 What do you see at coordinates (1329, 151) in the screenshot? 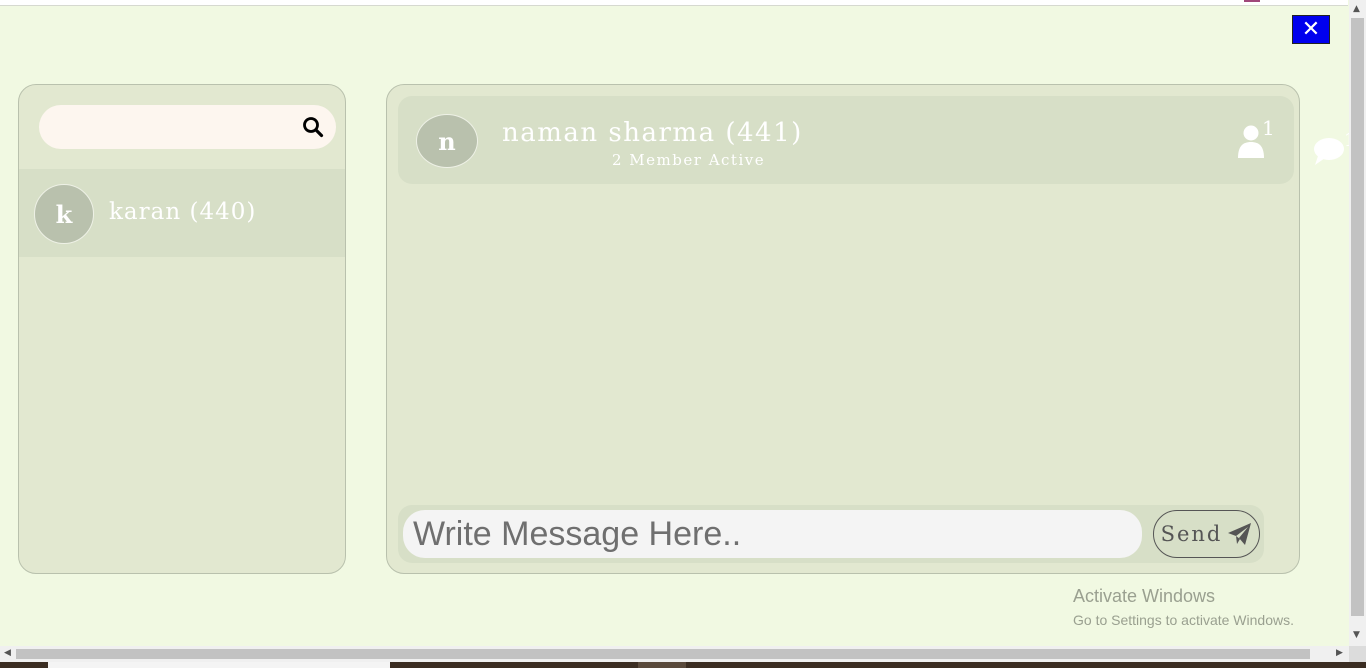
I see `chat-bubble-icon` at bounding box center [1329, 151].